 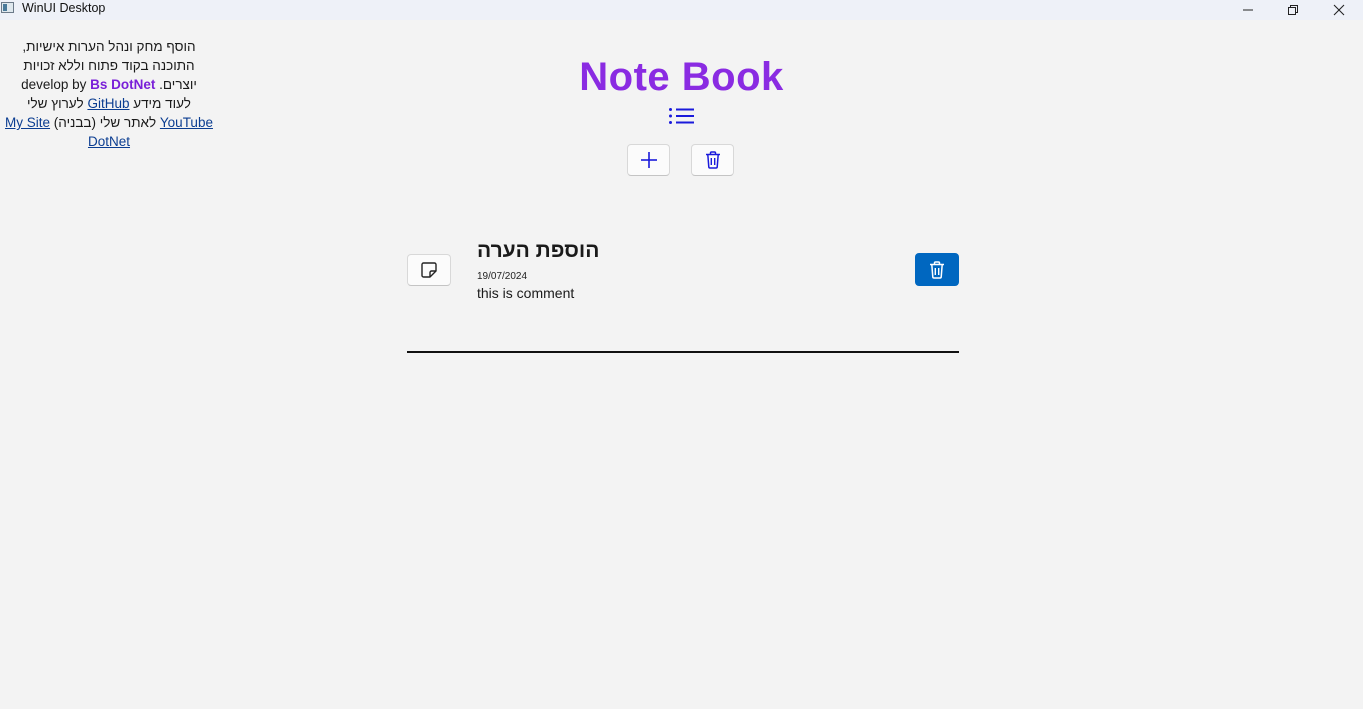 I want to click on youtube-link: YouTube, so click(x=186, y=122).